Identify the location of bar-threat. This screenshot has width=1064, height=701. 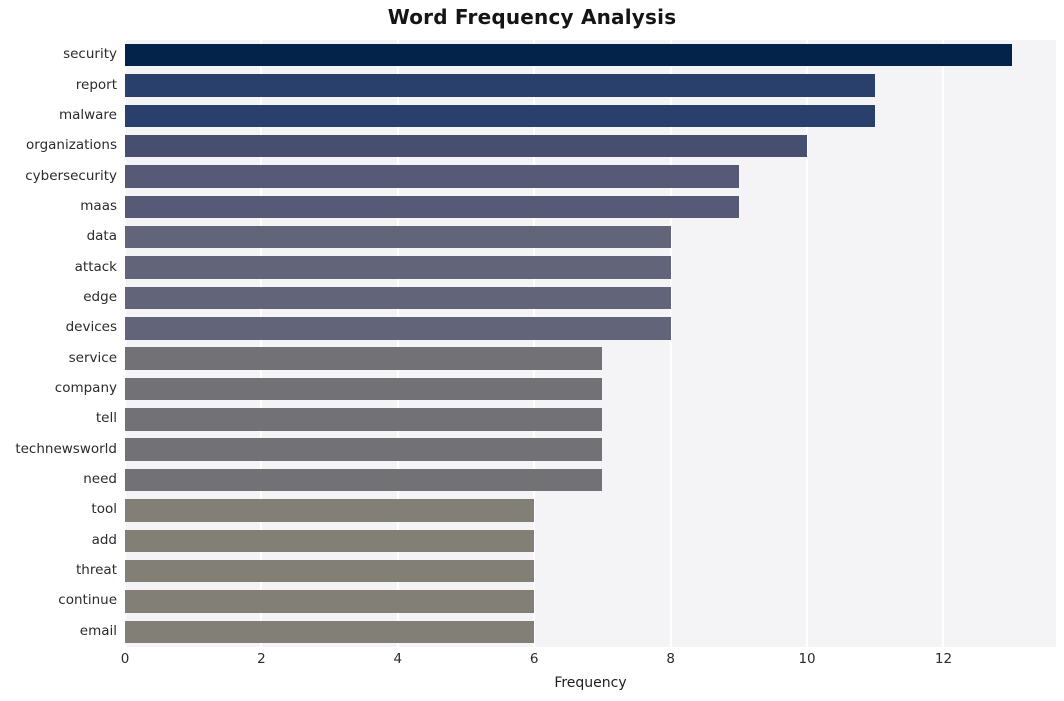
(330, 571).